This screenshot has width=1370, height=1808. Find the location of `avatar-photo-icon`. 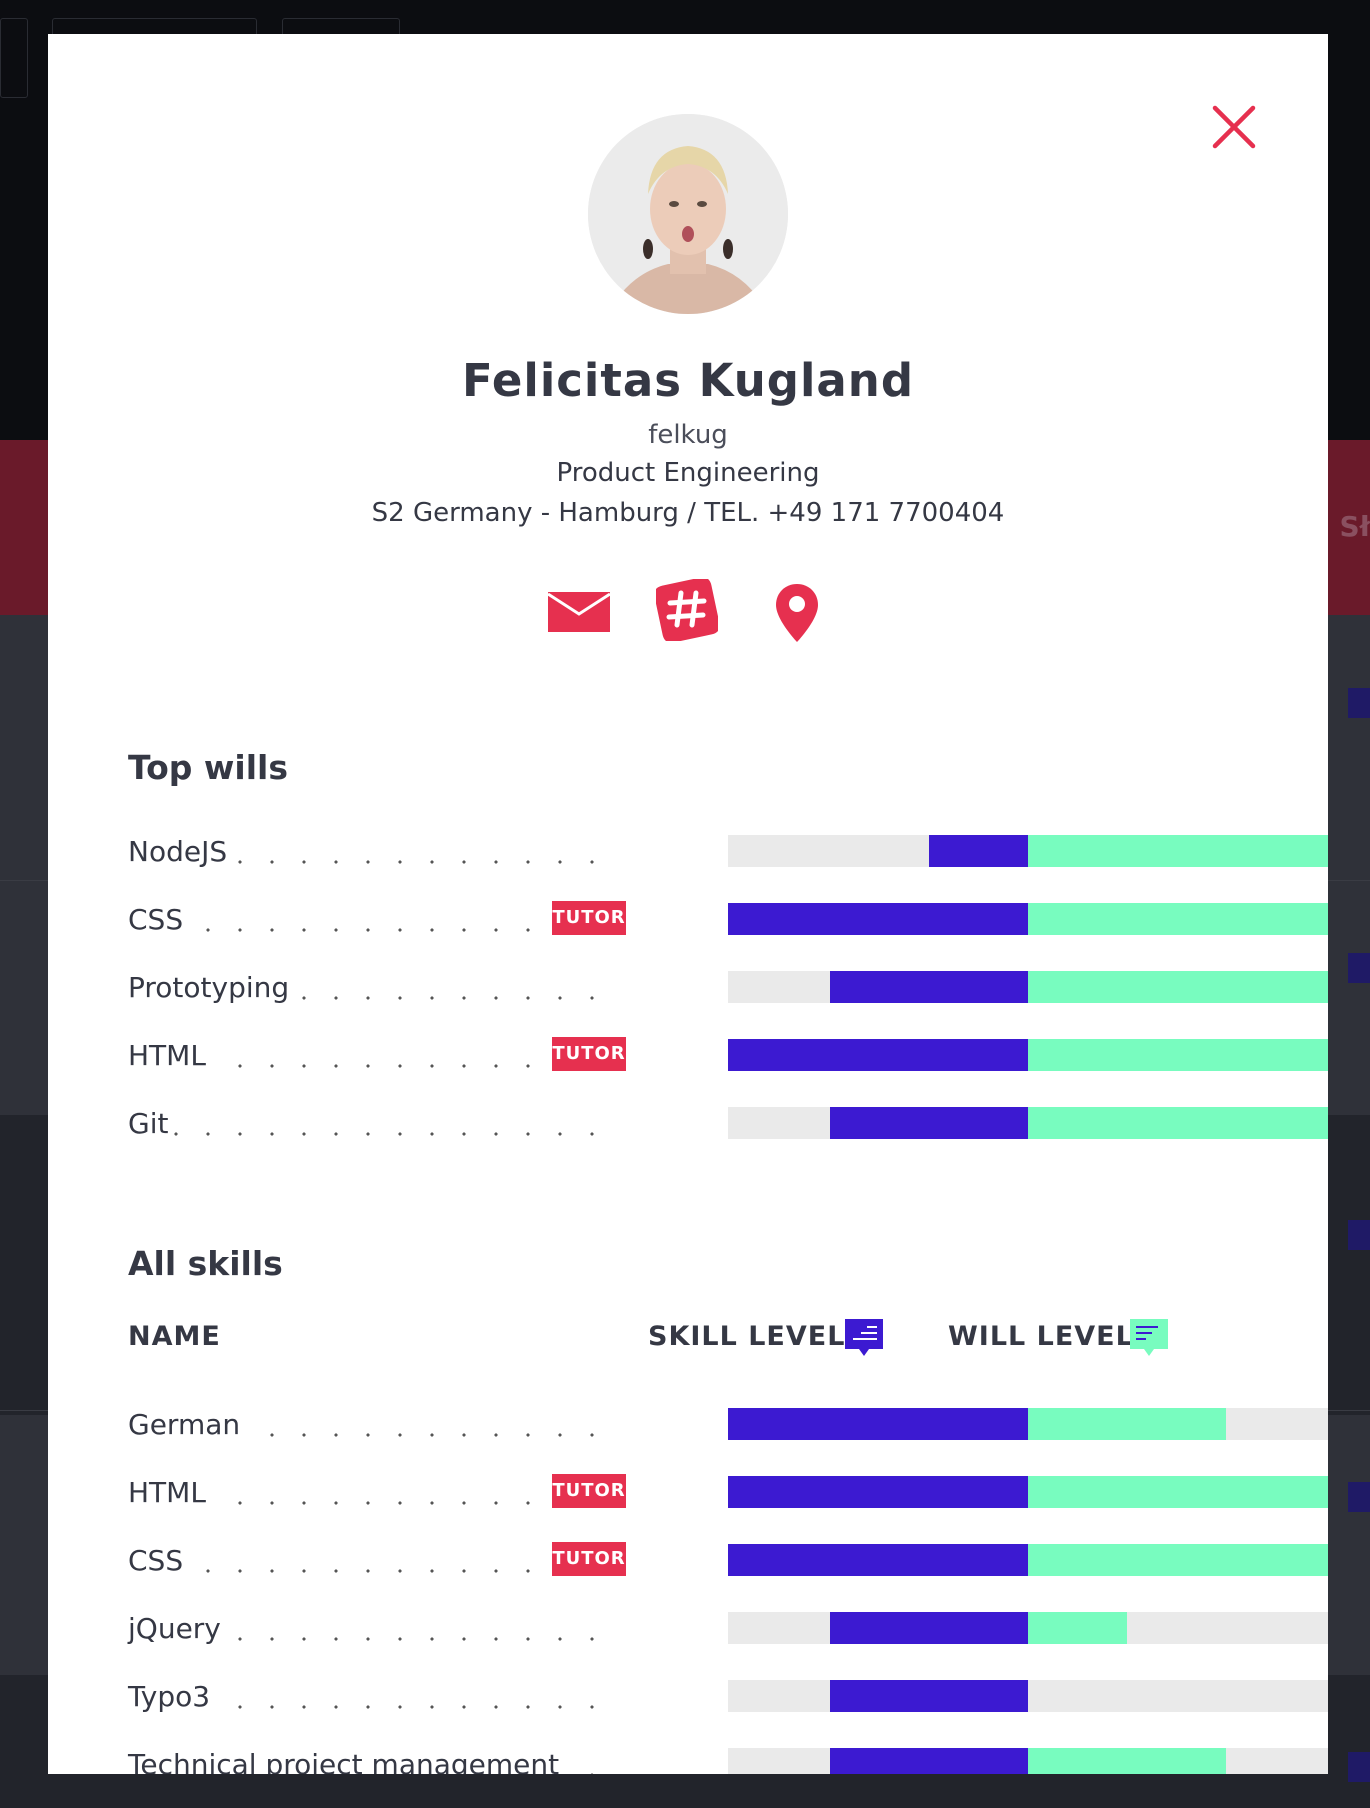

avatar-photo-icon is located at coordinates (688, 214).